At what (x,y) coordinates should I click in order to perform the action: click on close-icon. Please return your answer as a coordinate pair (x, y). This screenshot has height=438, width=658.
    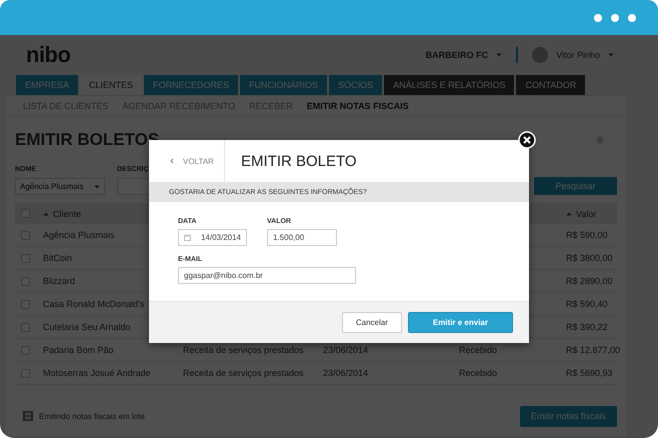
    Looking at the image, I should click on (527, 140).